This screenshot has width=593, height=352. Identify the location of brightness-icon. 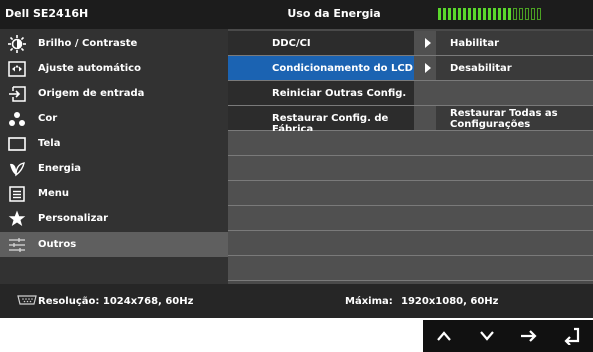
(17, 43).